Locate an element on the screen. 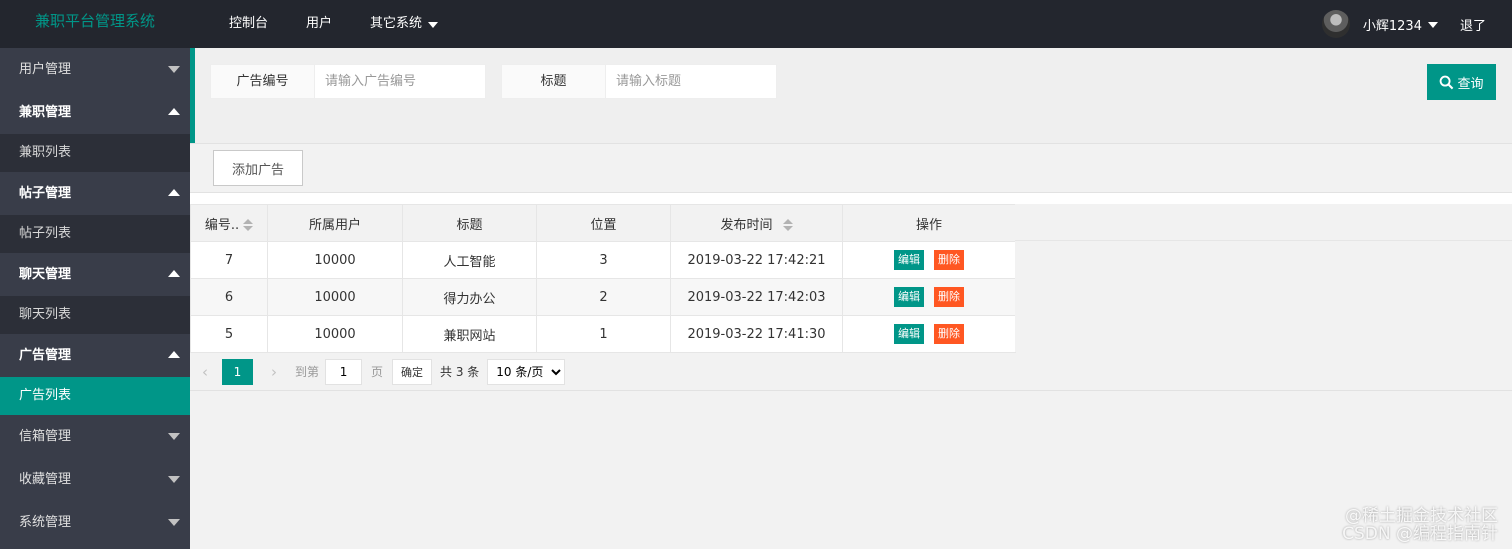 The width and height of the screenshot is (1512, 549). sidebar-group-label: 聊天管理 is located at coordinates (45, 274).